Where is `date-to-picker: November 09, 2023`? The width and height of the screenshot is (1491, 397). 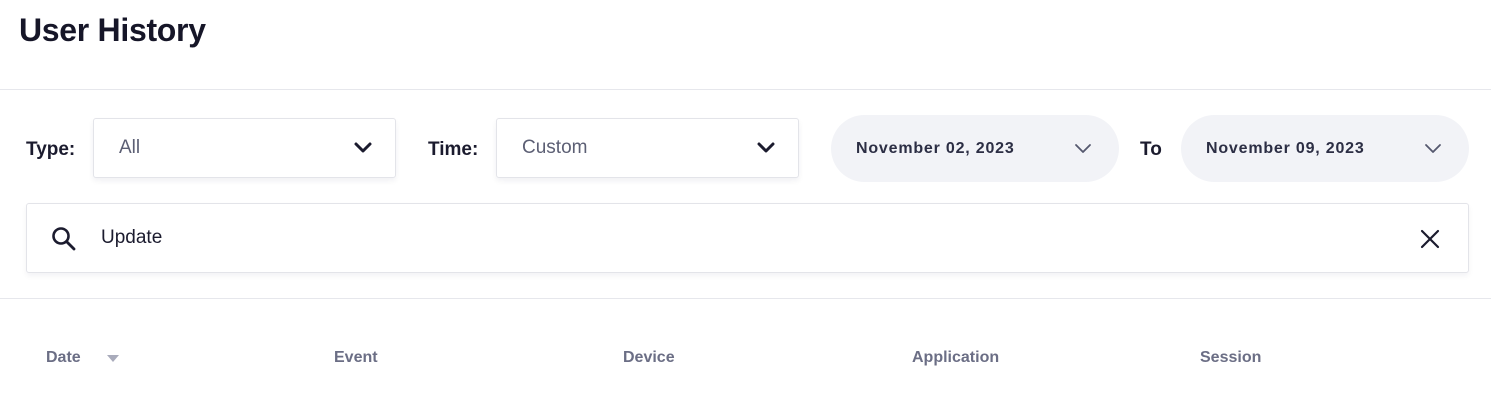
date-to-picker: November 09, 2023 is located at coordinates (1325, 148).